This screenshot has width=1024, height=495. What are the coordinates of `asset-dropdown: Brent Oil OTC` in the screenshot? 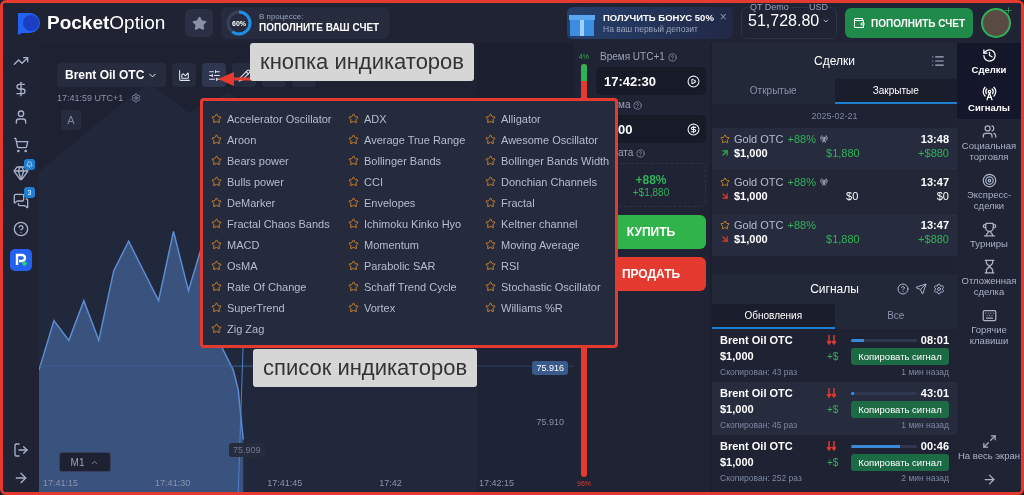 It's located at (112, 75).